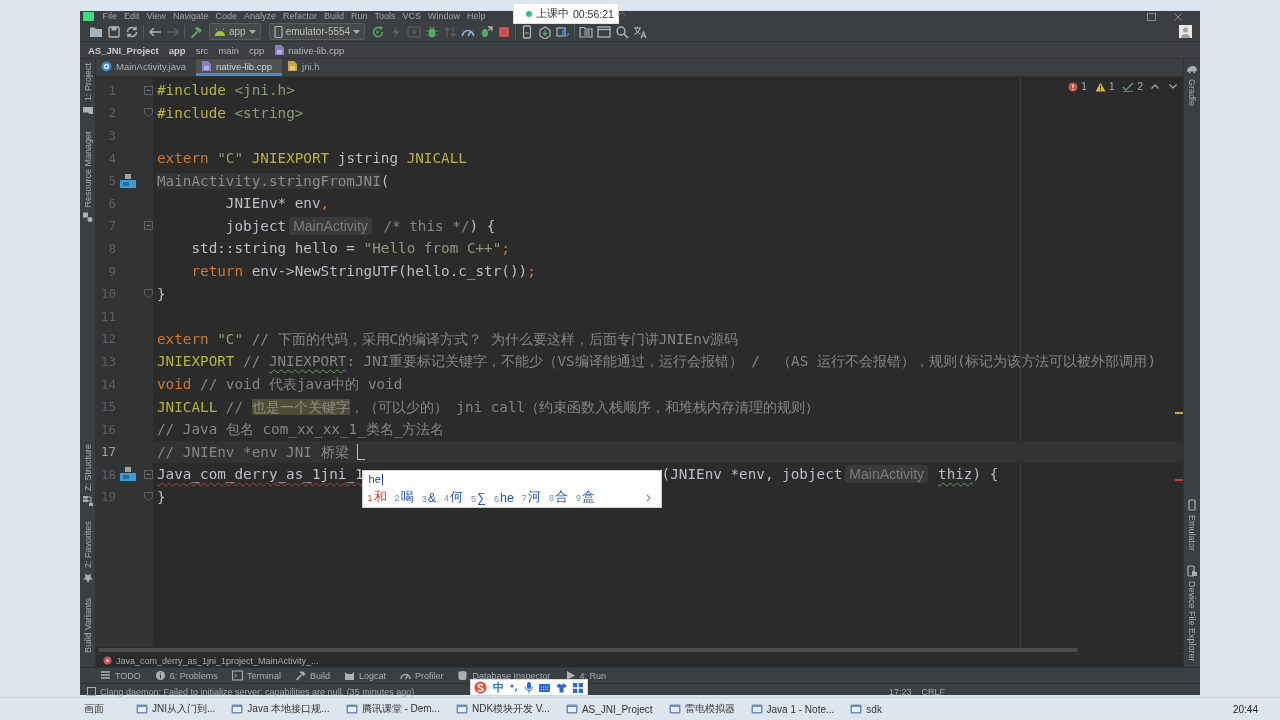  Describe the element at coordinates (709, 709) in the screenshot. I see `taskbar-item: 雷电模拟器` at that location.